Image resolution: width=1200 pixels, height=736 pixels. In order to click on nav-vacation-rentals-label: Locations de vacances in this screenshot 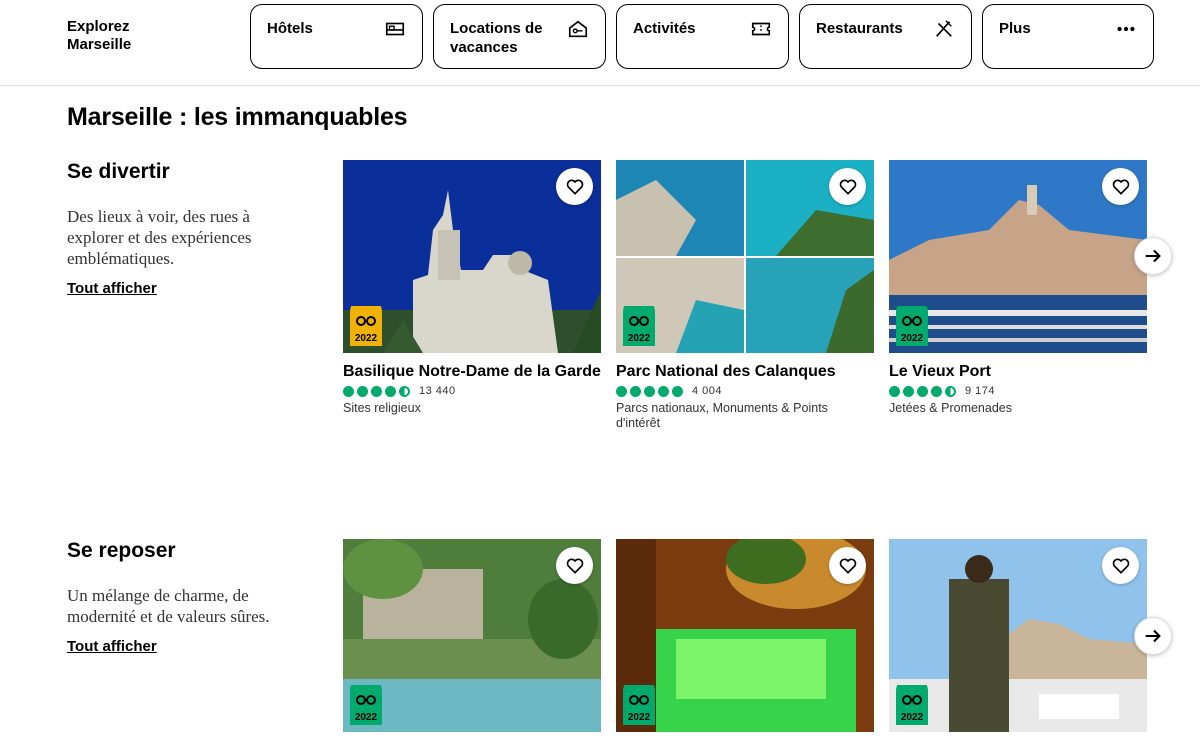, I will do `click(496, 38)`.